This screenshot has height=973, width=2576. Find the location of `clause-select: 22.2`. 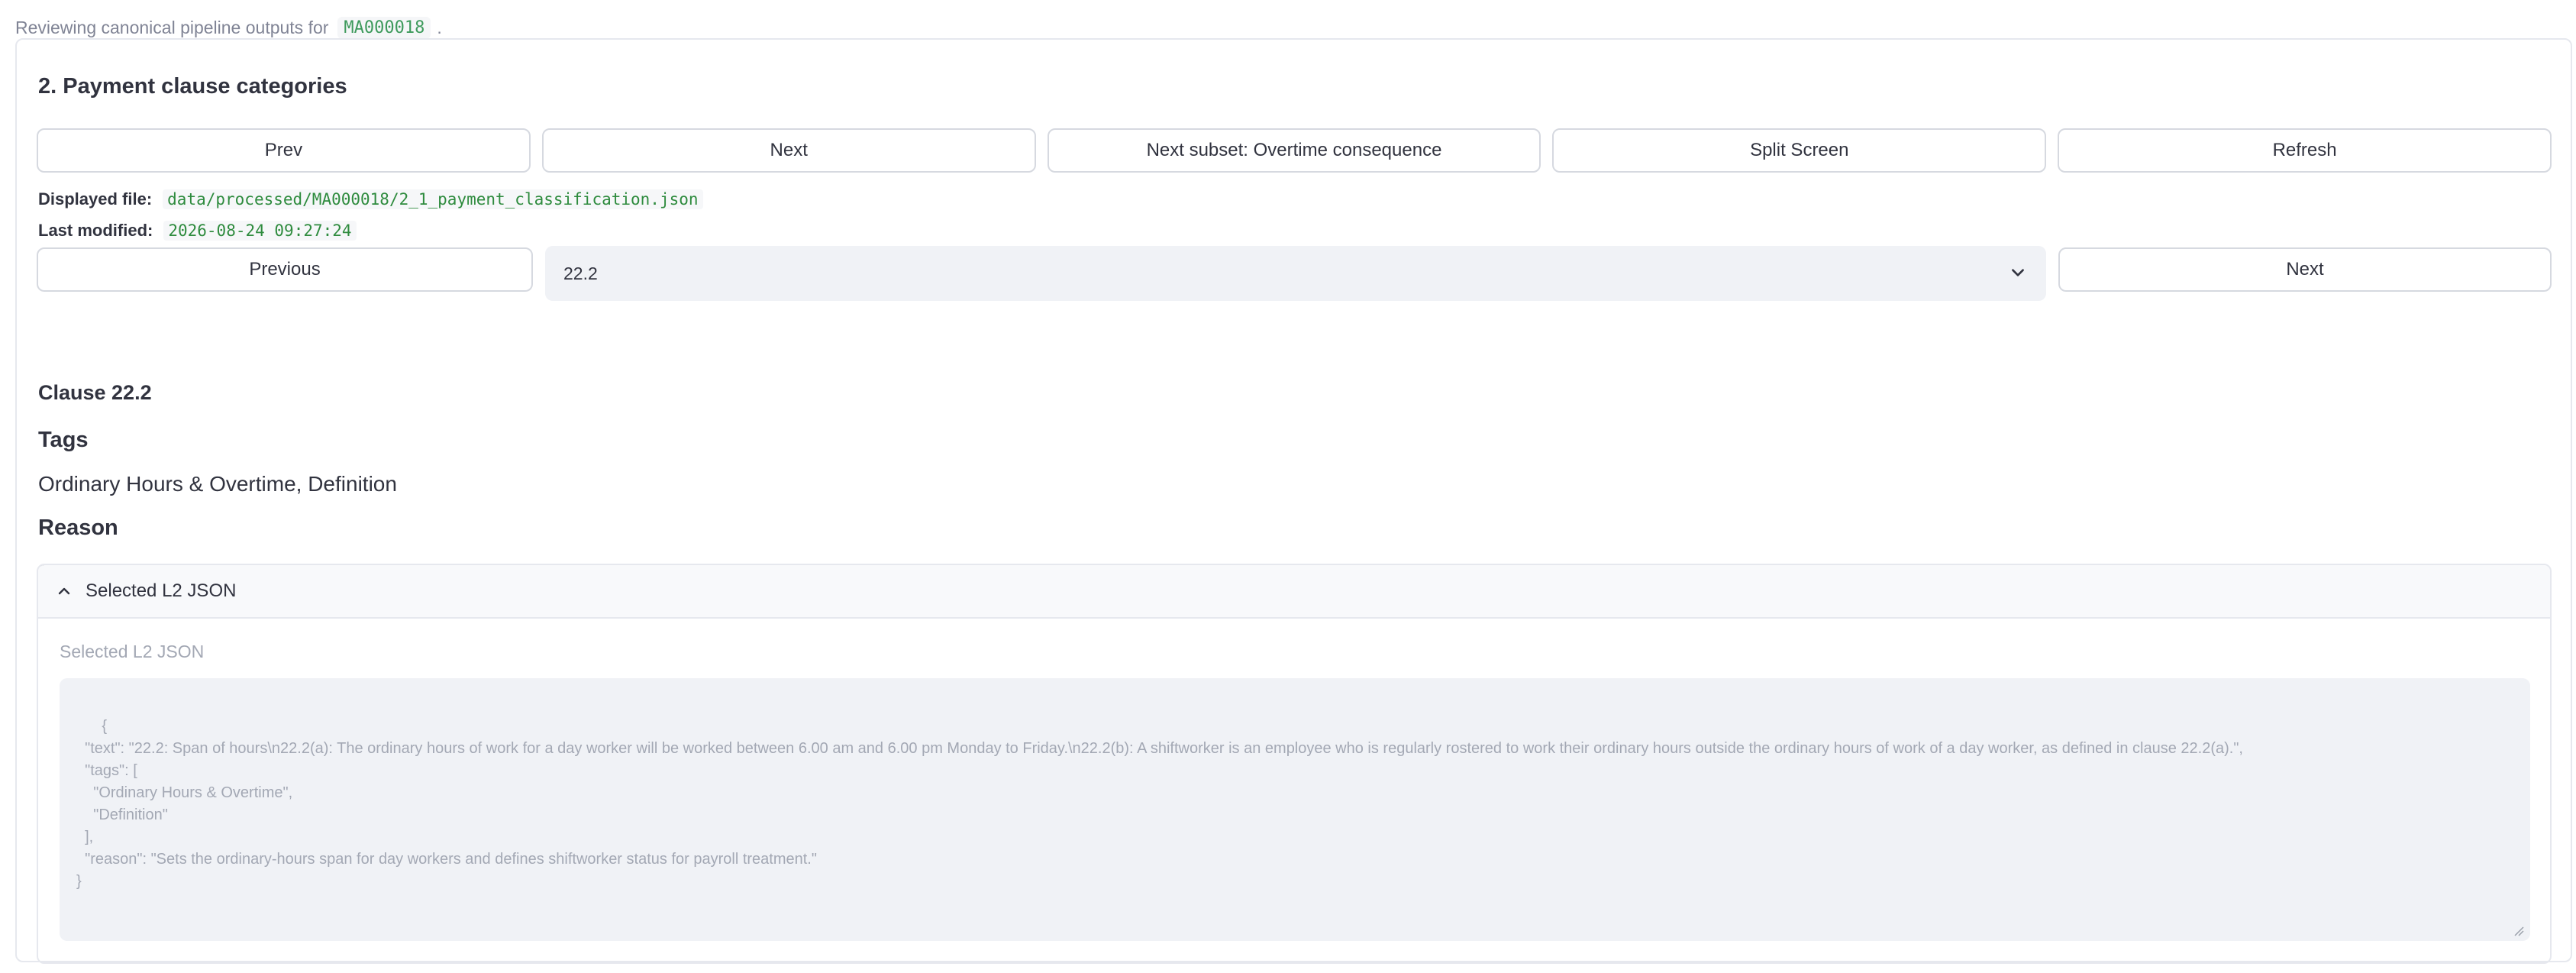

clause-select: 22.2 is located at coordinates (1295, 273).